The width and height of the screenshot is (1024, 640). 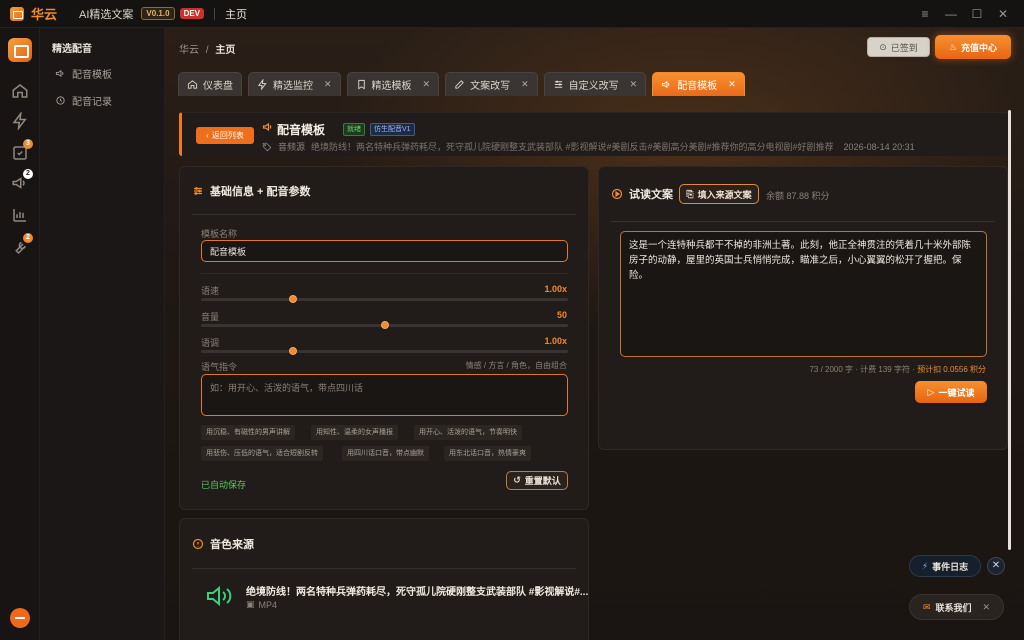 I want to click on chart-icon, so click(x=20, y=215).